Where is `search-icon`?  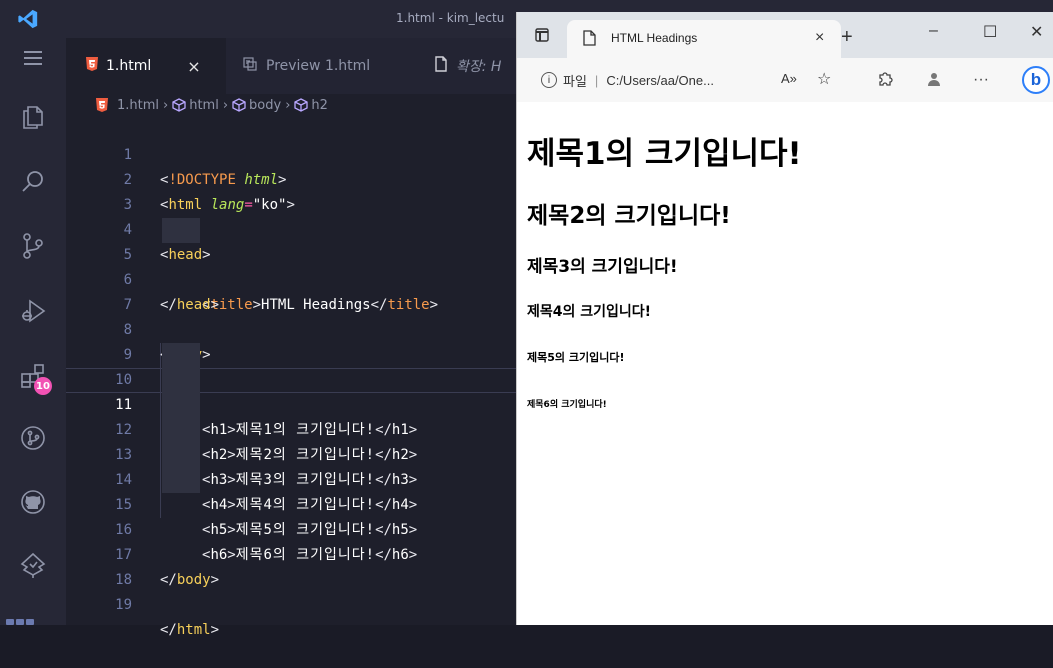
search-icon is located at coordinates (33, 182).